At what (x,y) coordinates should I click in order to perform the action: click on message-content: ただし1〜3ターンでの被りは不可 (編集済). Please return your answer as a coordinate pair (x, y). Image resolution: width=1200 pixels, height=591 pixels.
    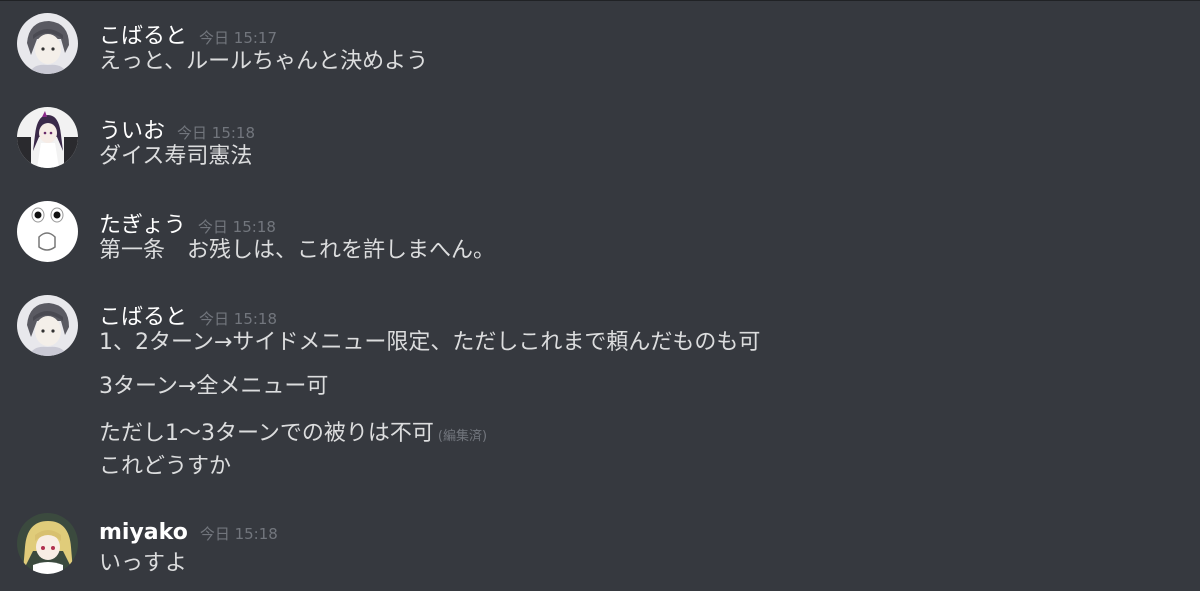
    Looking at the image, I should click on (293, 435).